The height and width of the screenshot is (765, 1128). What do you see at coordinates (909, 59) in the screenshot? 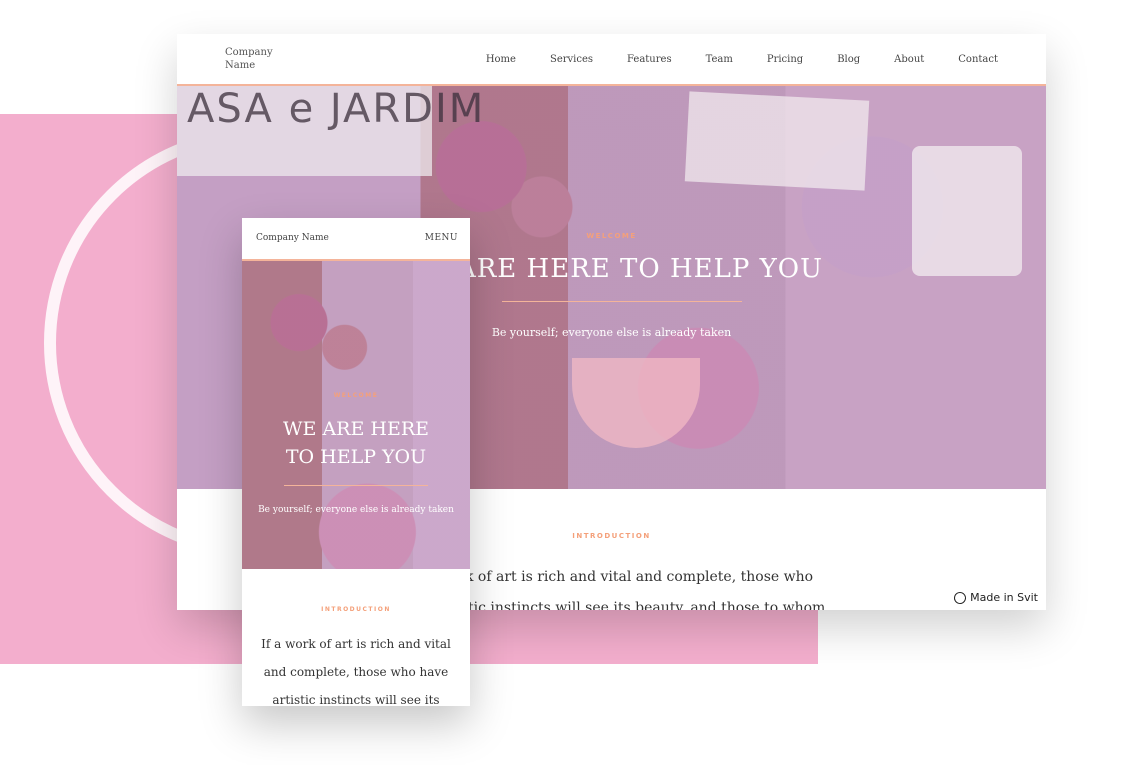
I see `nav-about: About` at bounding box center [909, 59].